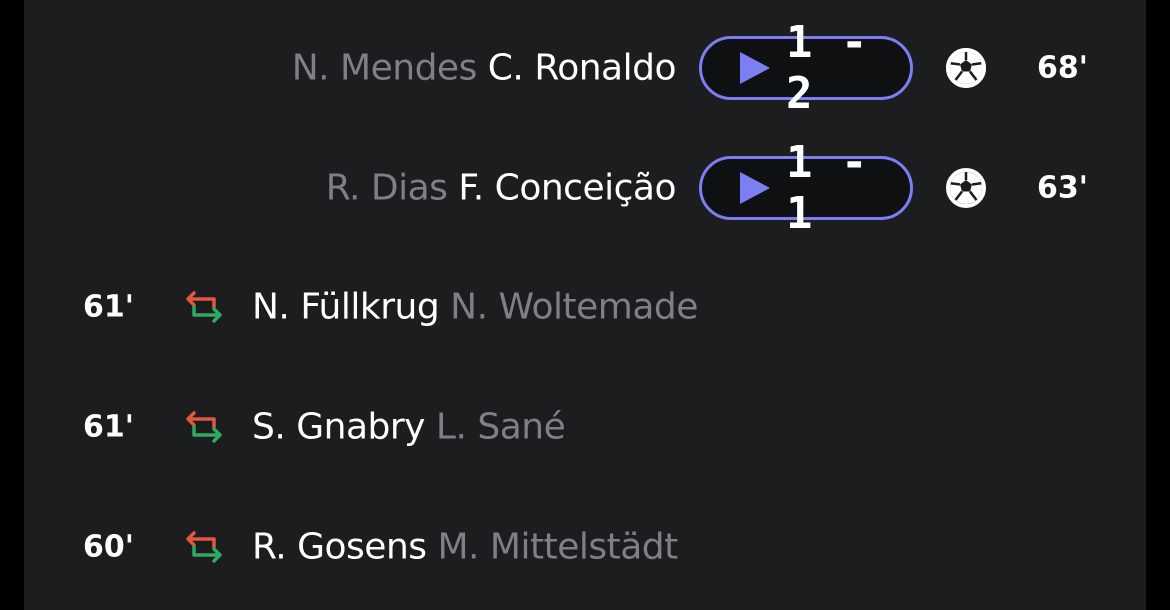  I want to click on goal-video-button: 1 - 1, so click(806, 188).